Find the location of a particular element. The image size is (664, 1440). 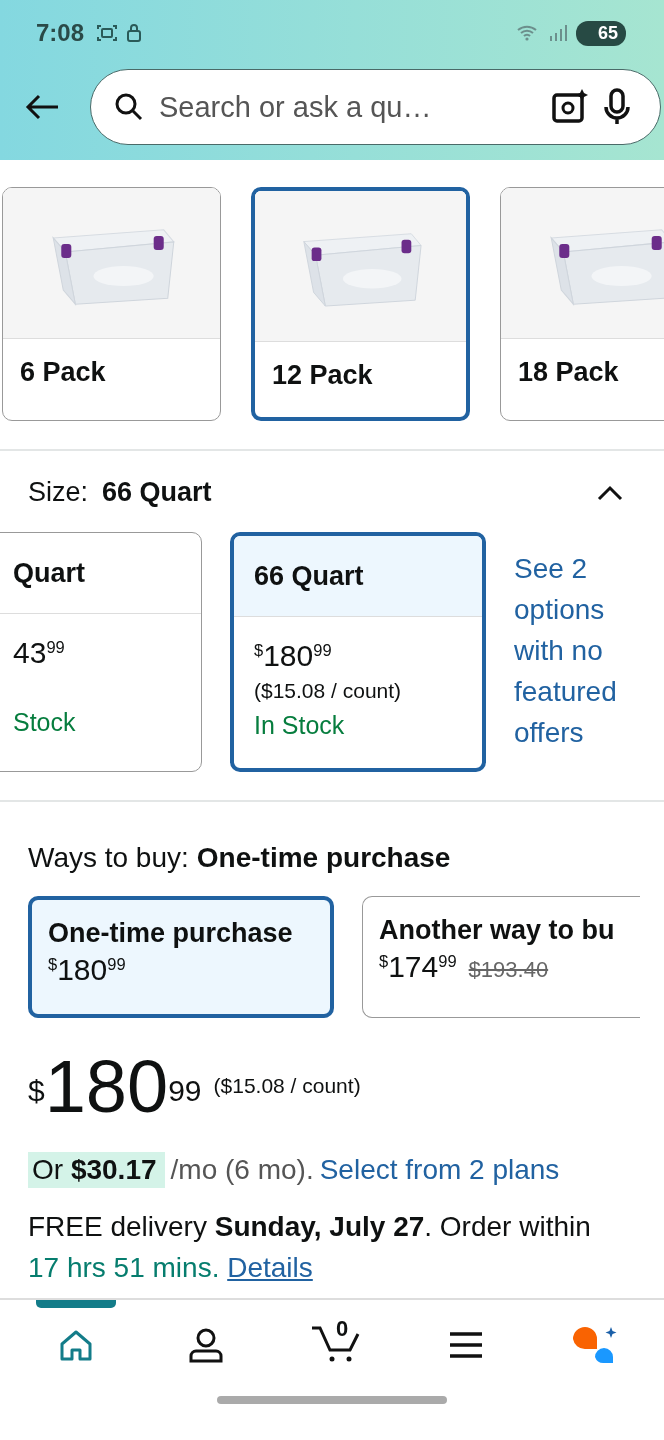

purchase-option: One-time purchase $^{$}$180$^{99}$ is located at coordinates (181, 957).